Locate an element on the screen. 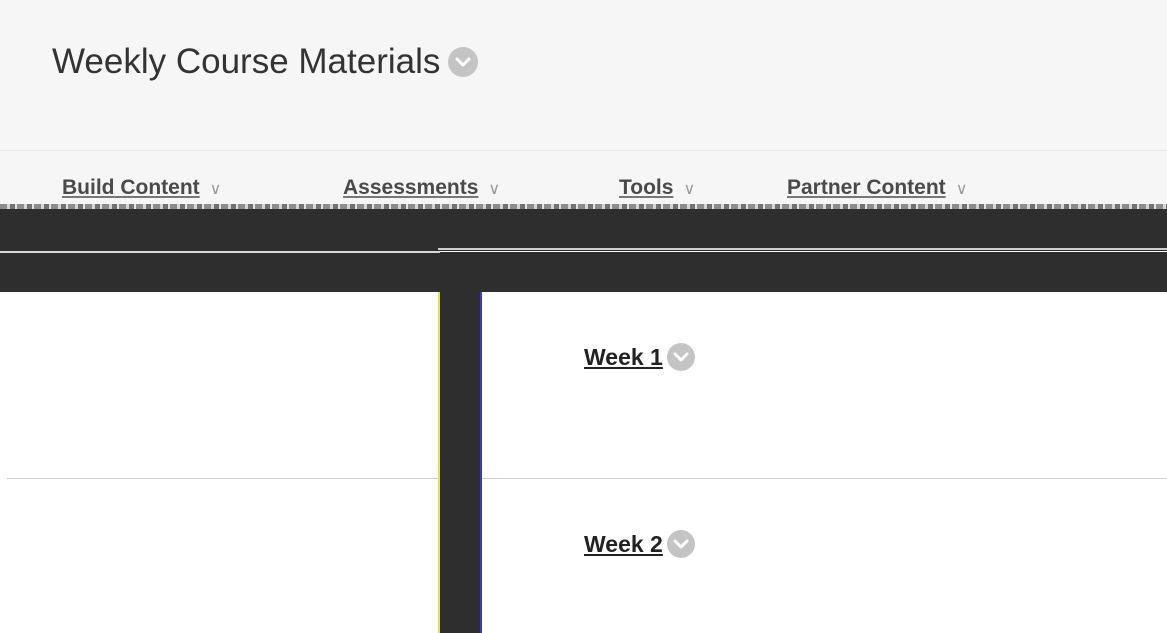 The image size is (1167, 633). week-1-link: Week 1 is located at coordinates (623, 357).